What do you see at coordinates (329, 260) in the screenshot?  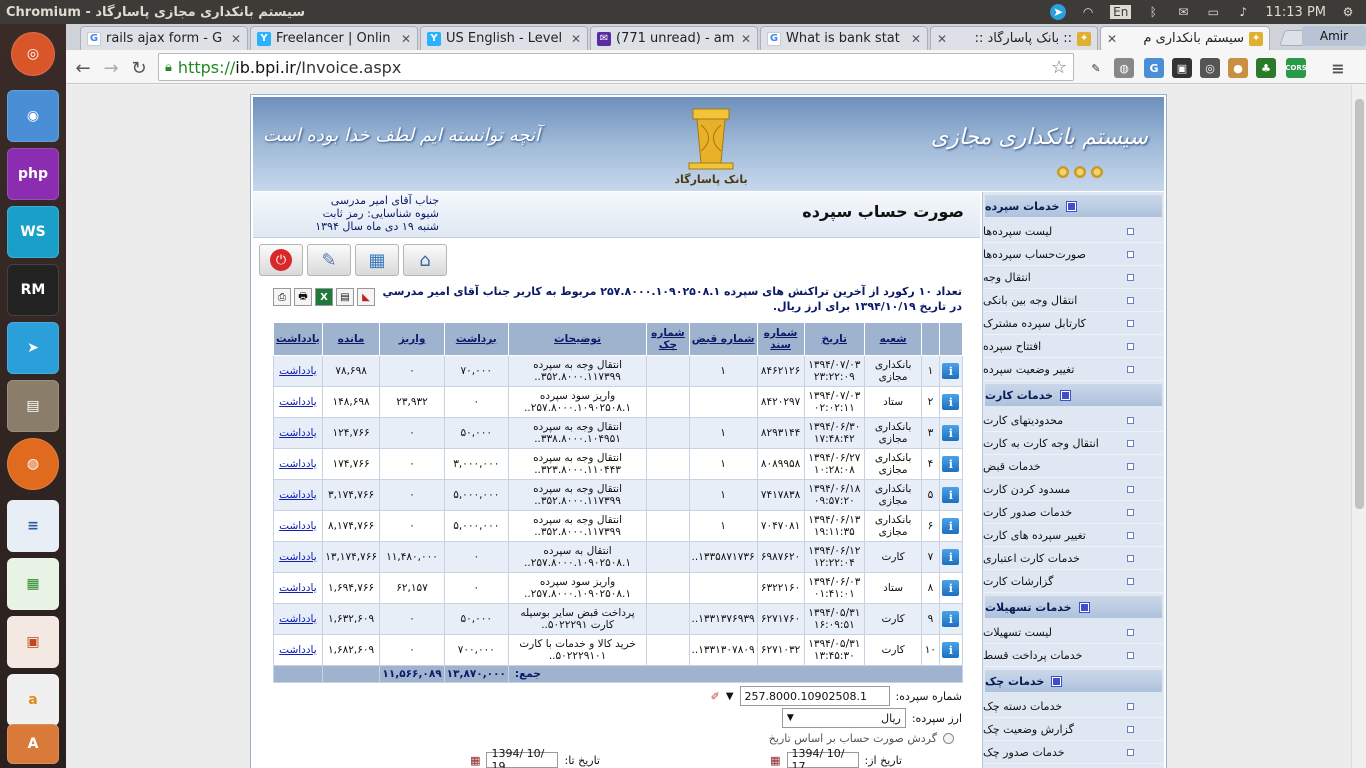 I see `edit-button: ✎` at bounding box center [329, 260].